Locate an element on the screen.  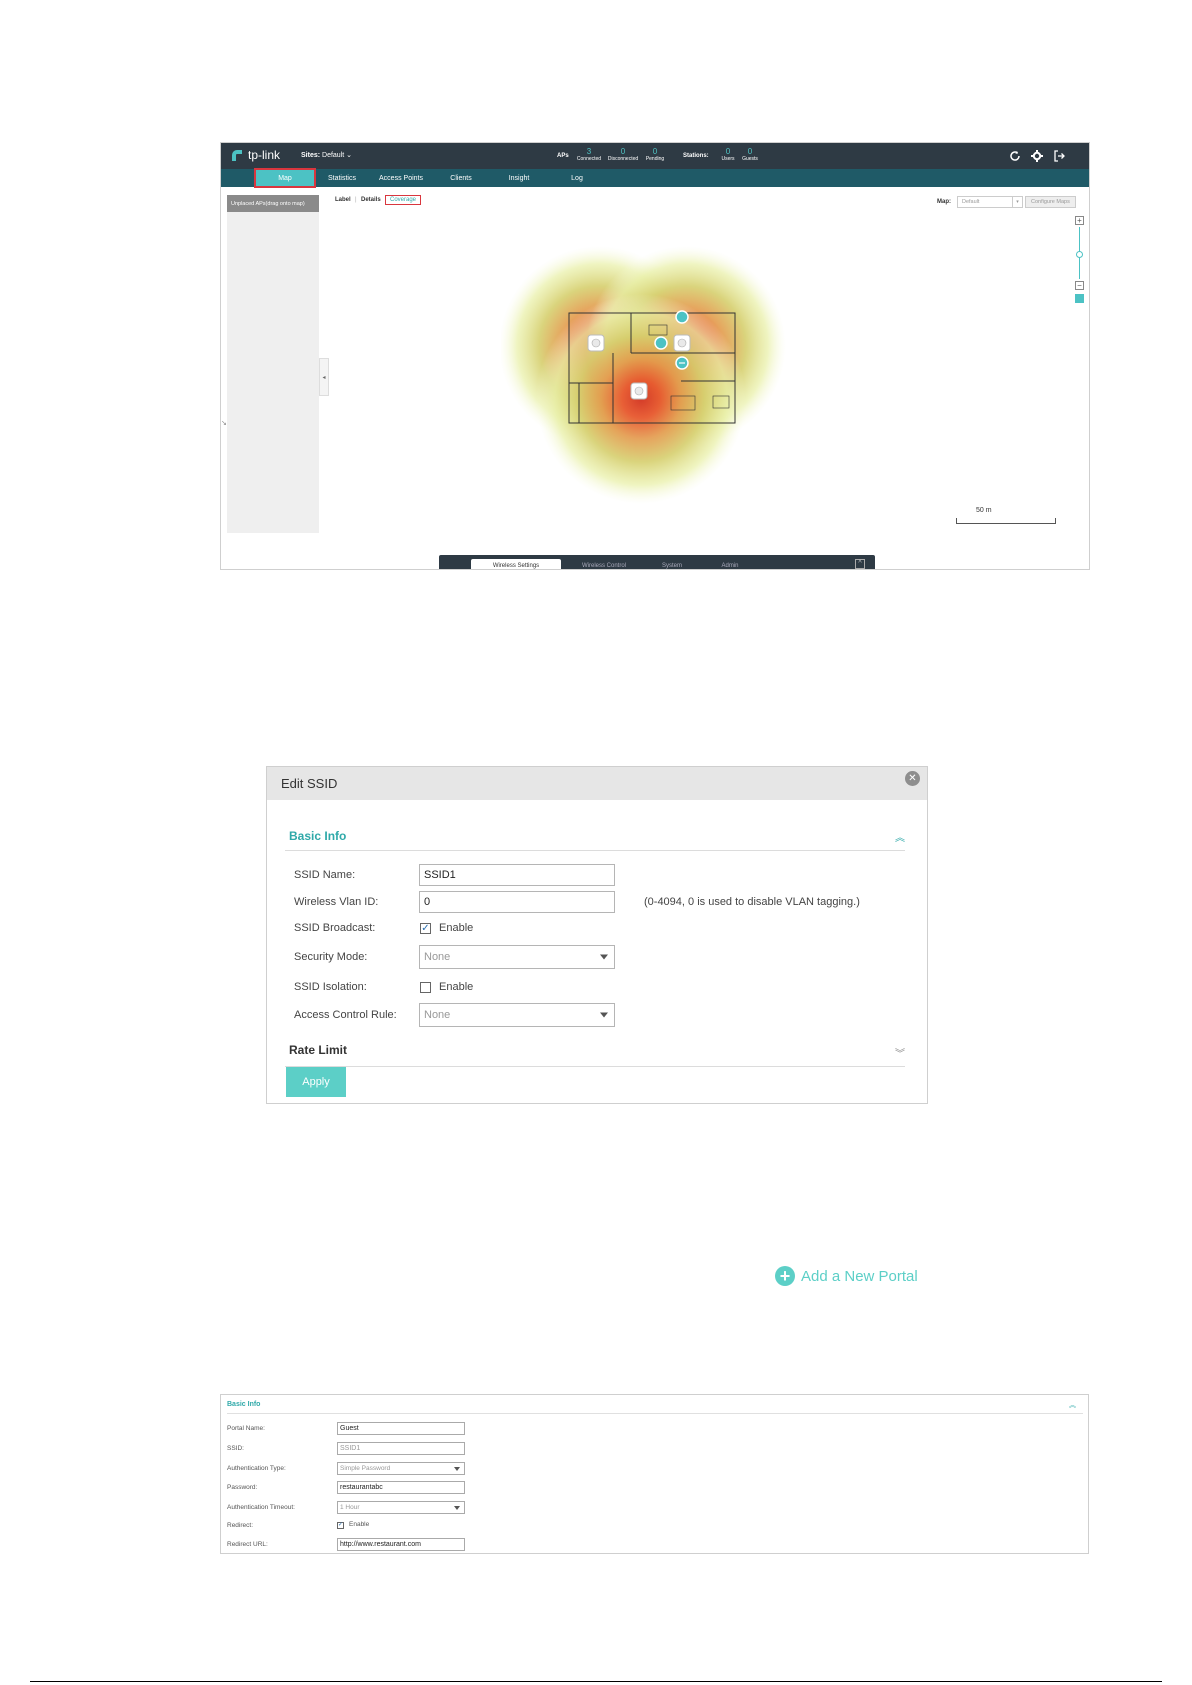
redirect-checkbox: ✓ is located at coordinates (340, 1525).